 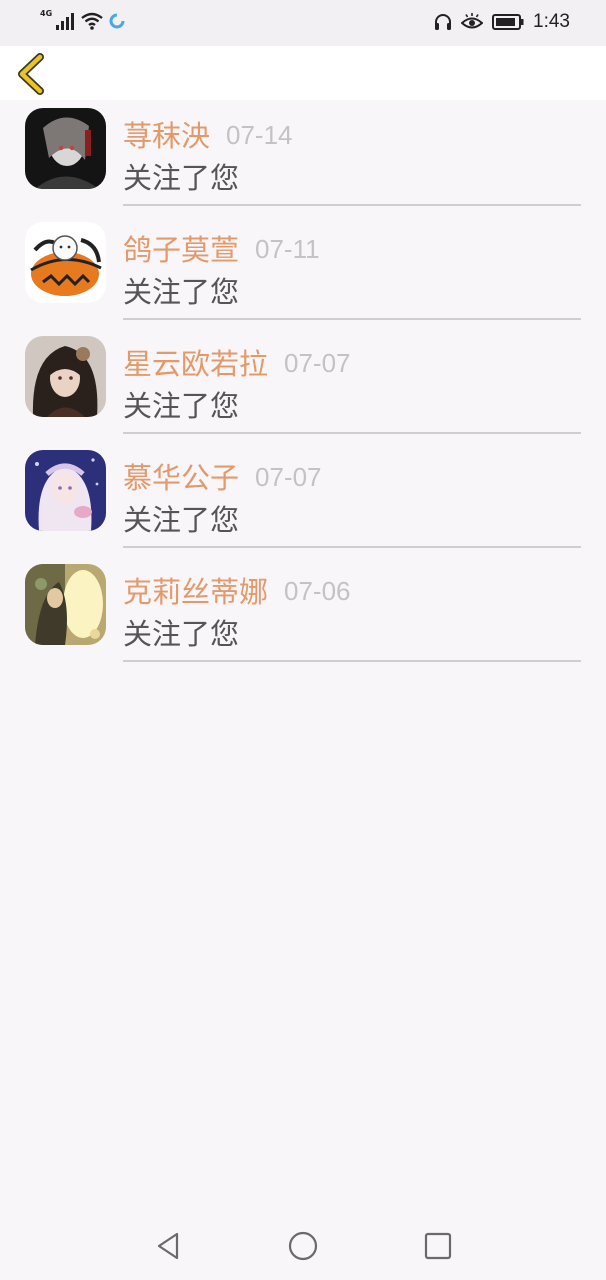 I want to click on clock: 1:43, so click(x=551, y=21).